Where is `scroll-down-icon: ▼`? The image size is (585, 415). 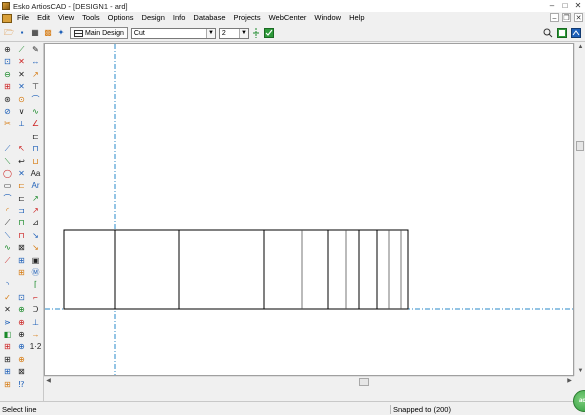 scroll-down-icon: ▼ is located at coordinates (580, 371).